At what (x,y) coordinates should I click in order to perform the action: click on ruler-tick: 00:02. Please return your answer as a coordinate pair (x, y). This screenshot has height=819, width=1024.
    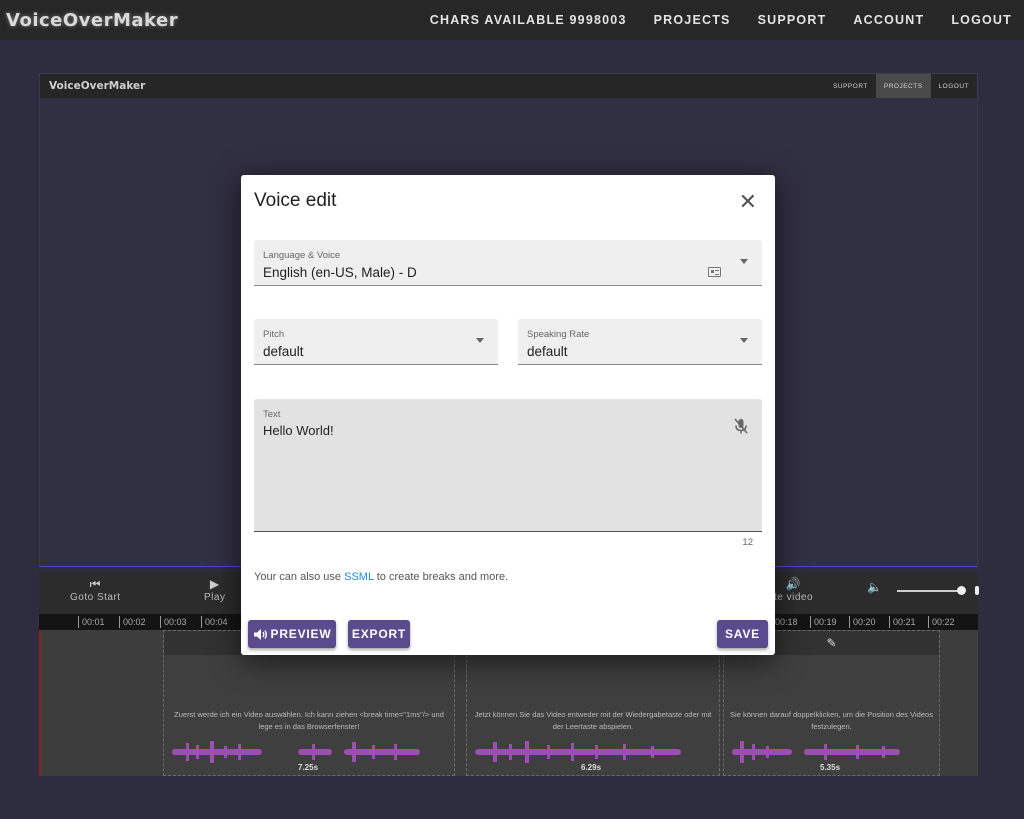
    Looking at the image, I should click on (132, 622).